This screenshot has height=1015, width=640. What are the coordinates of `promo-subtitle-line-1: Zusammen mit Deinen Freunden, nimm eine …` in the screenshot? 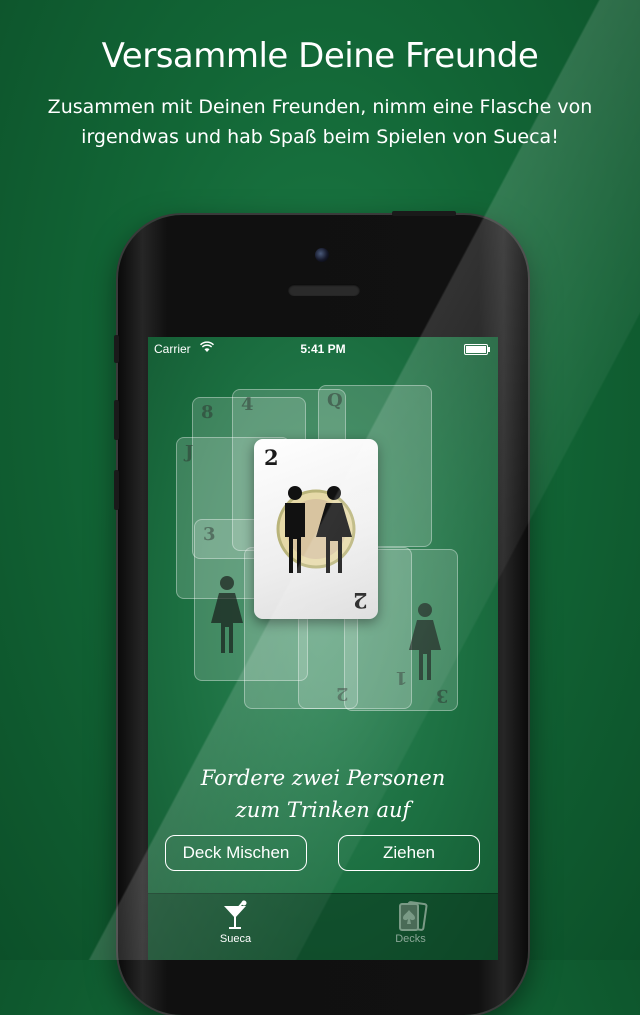 It's located at (320, 107).